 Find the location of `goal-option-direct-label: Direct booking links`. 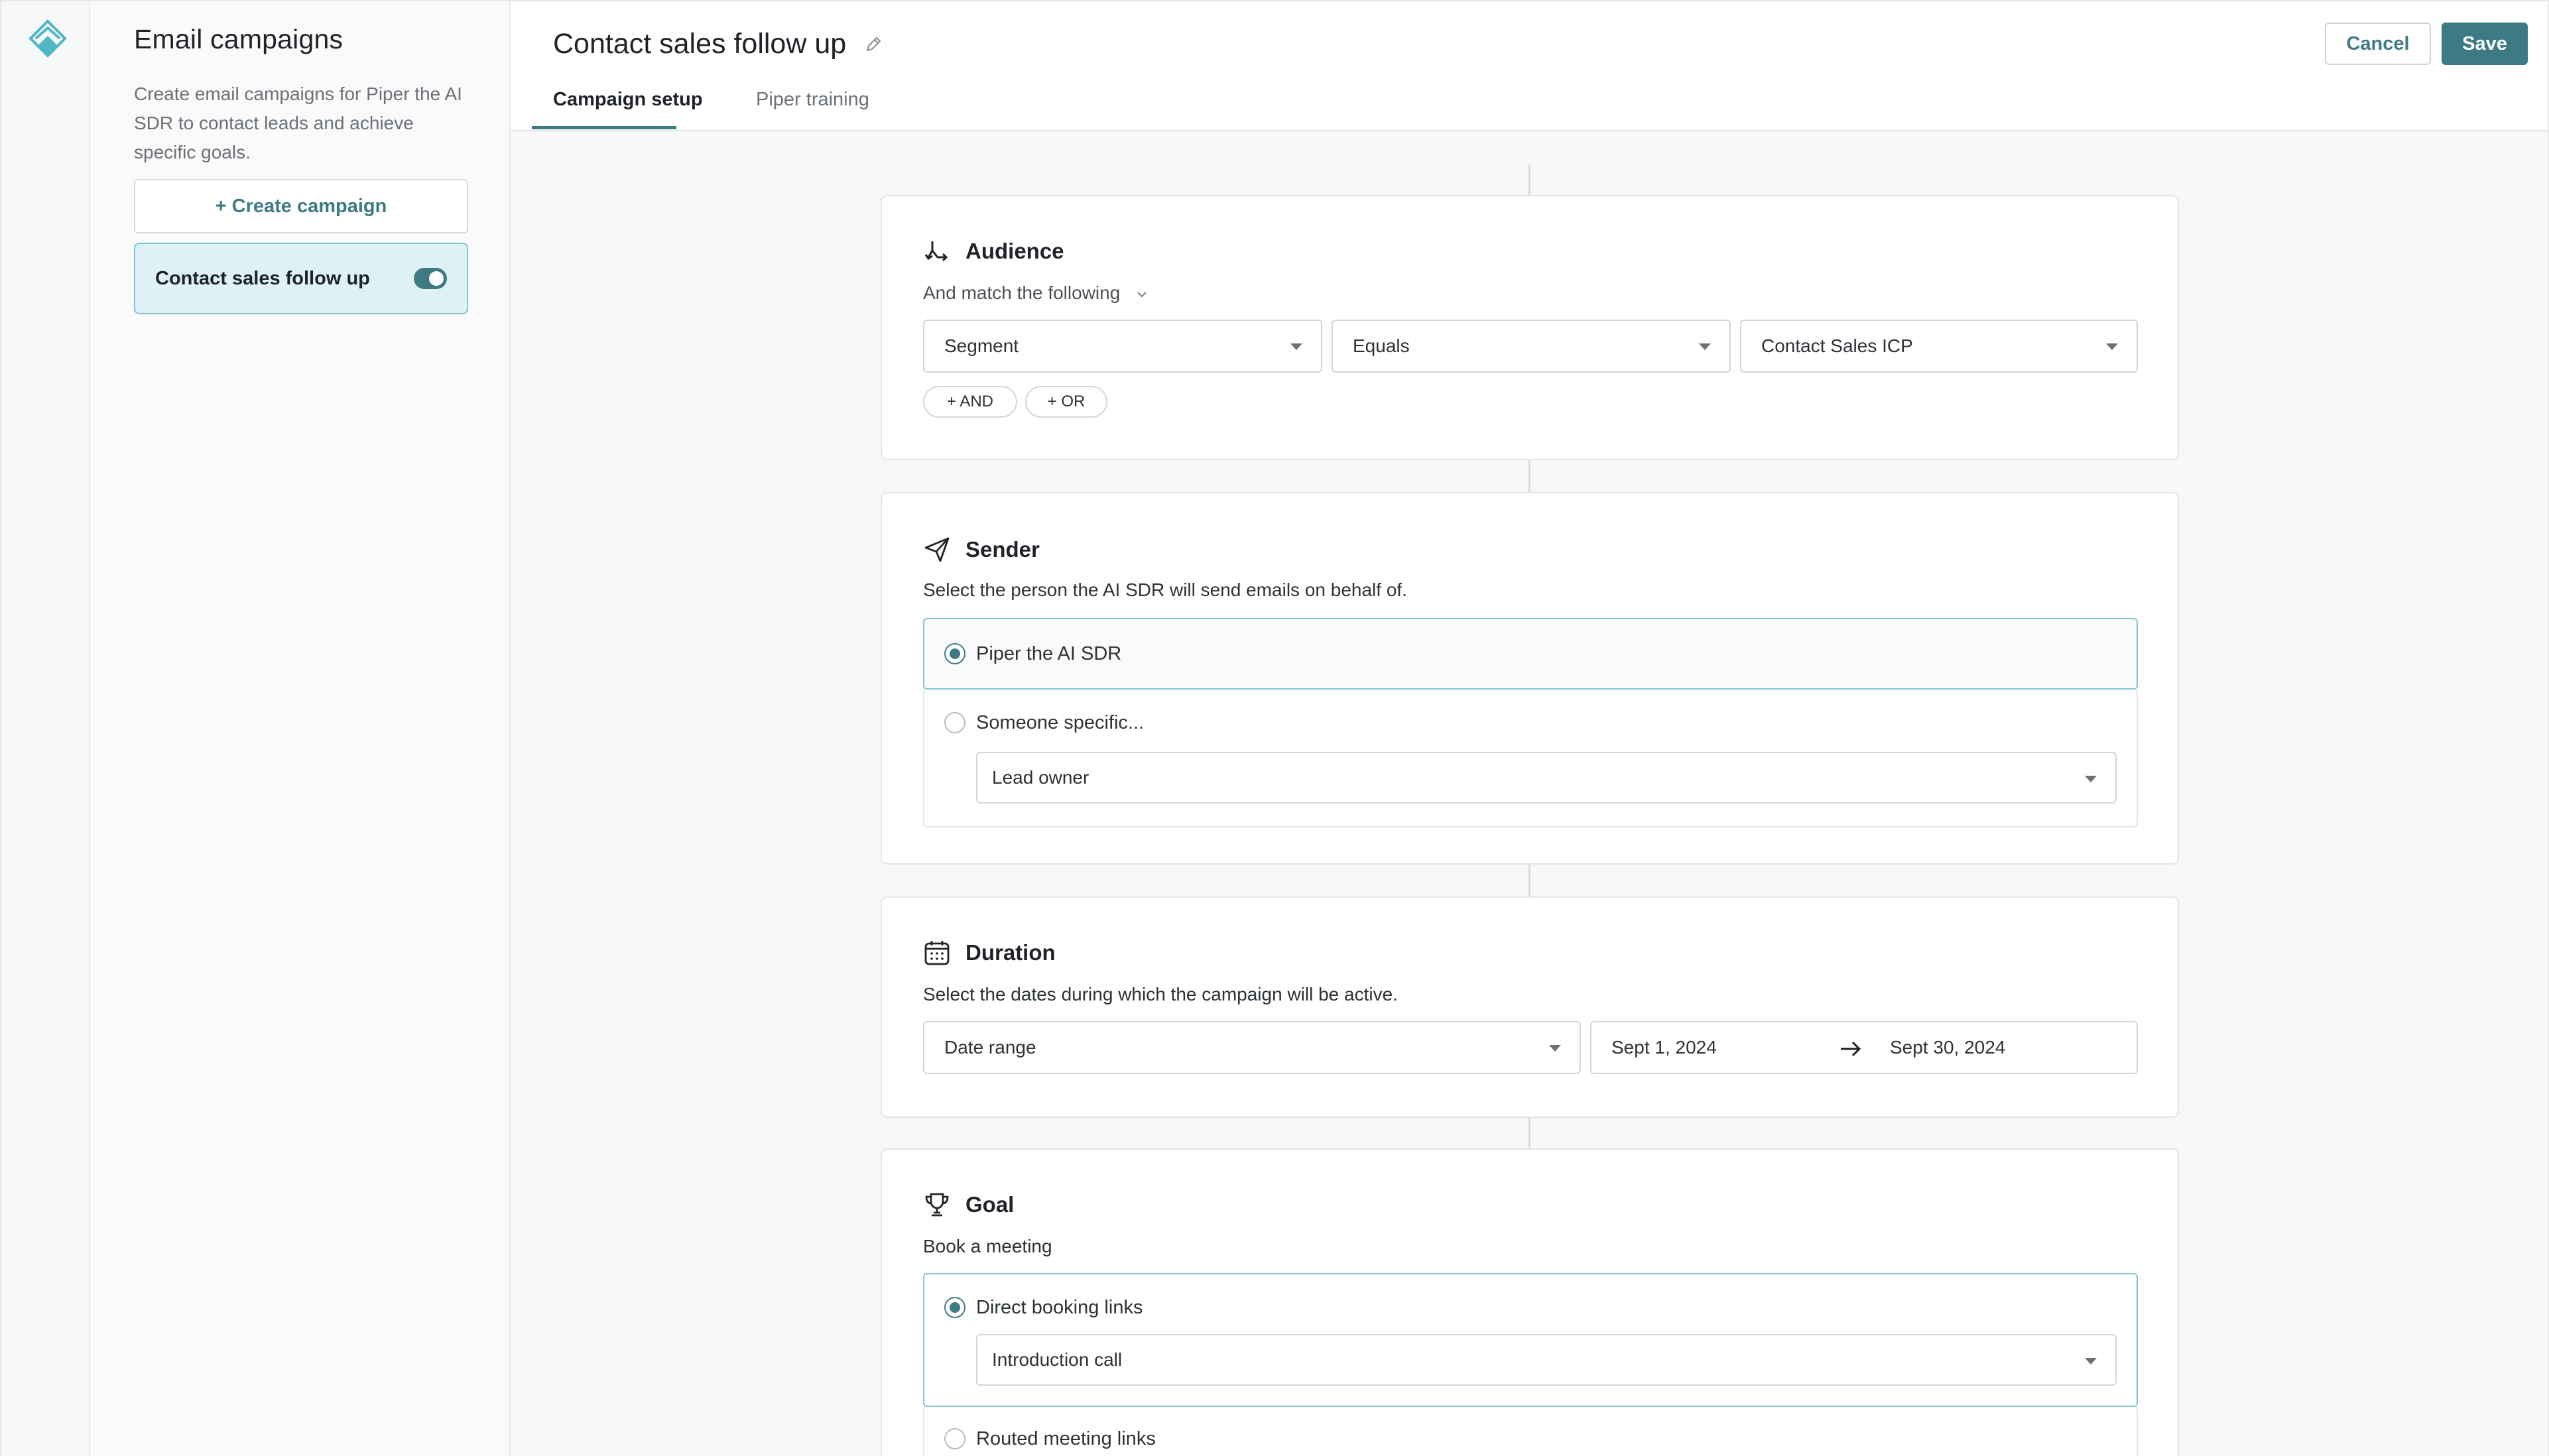

goal-option-direct-label: Direct booking links is located at coordinates (1059, 1307).